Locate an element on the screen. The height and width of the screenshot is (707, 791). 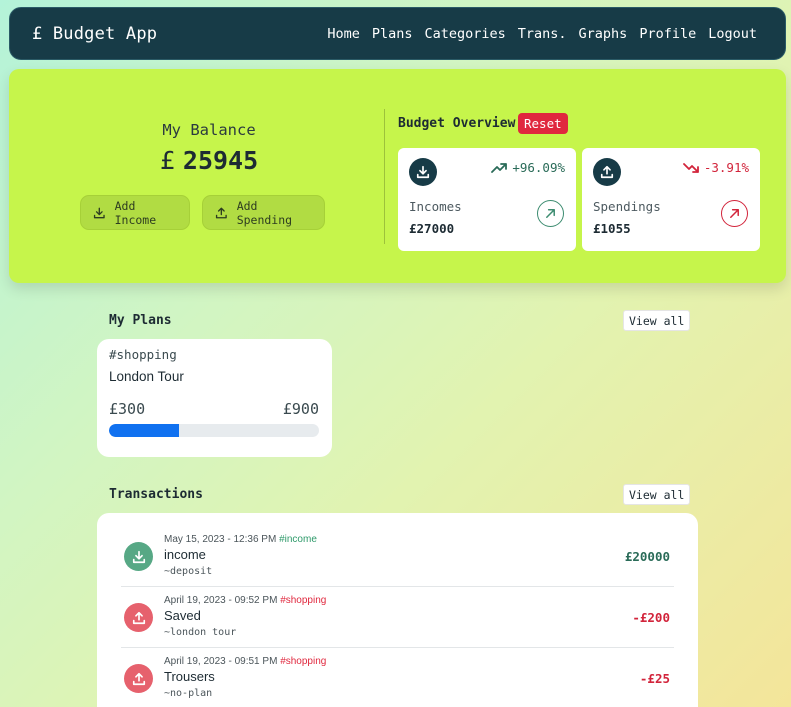
plan-progress-bar is located at coordinates (214, 430).